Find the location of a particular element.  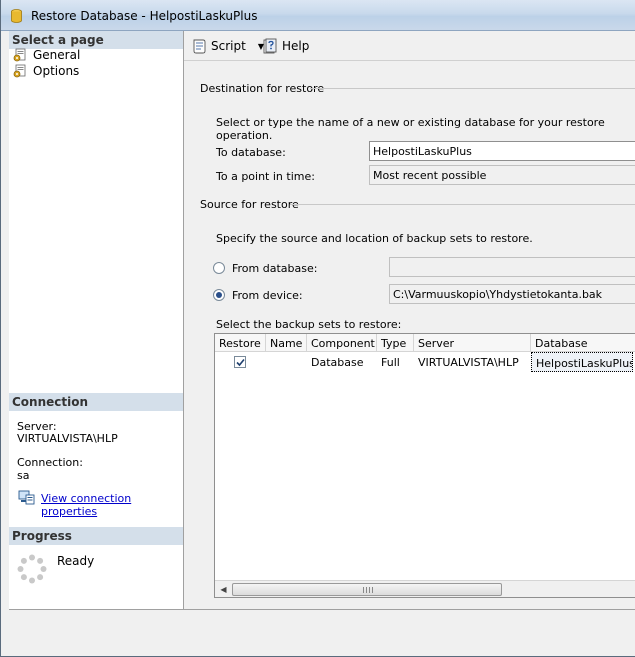

column-header-server: Server is located at coordinates (472, 343).